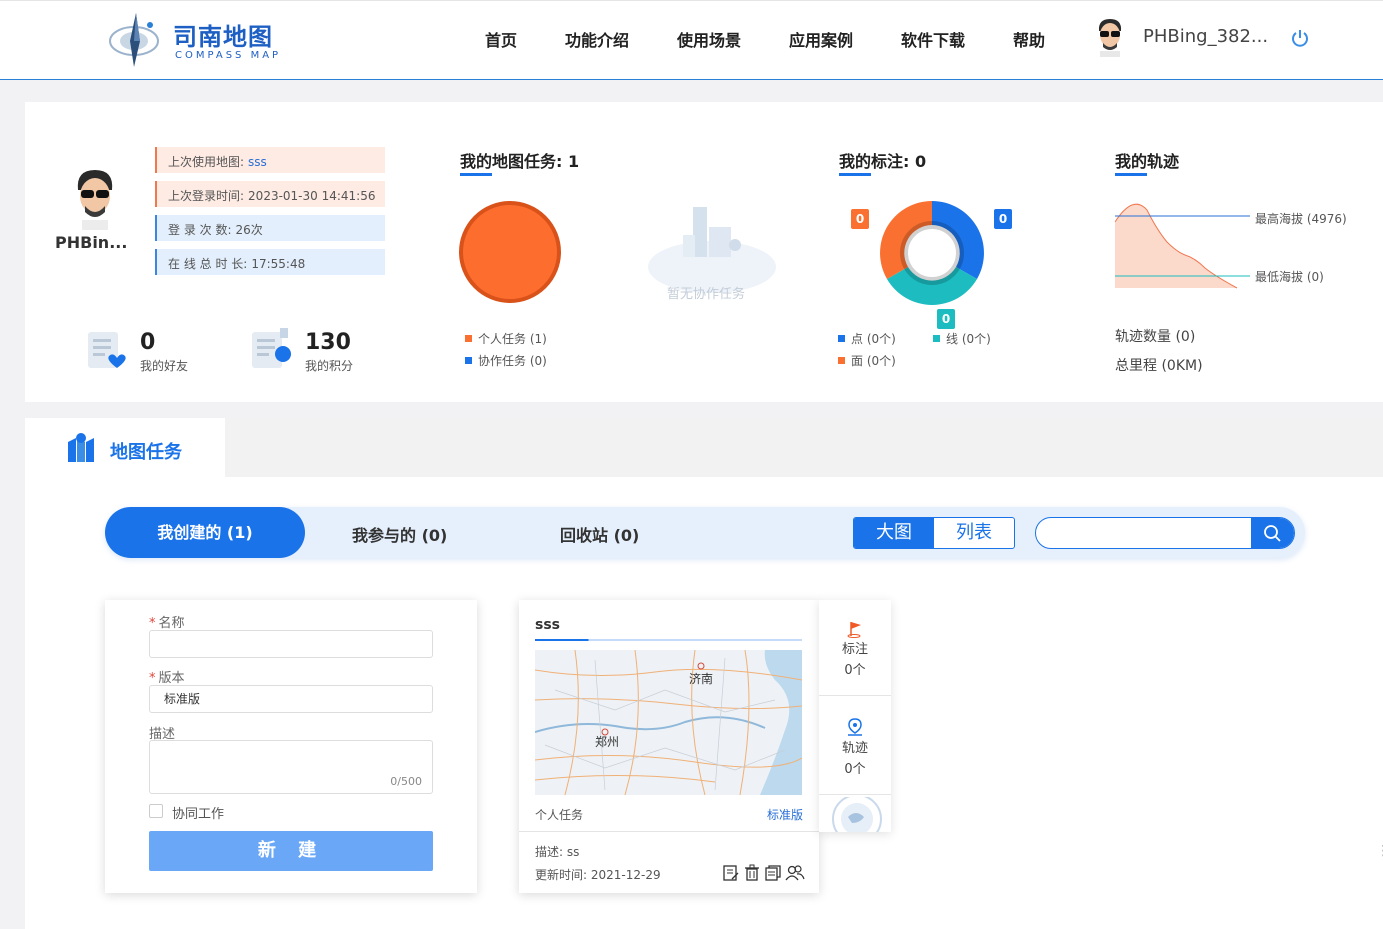 Image resolution: width=1383 pixels, height=929 pixels. I want to click on total-distance: 总里程 (0KM), so click(1159, 366).